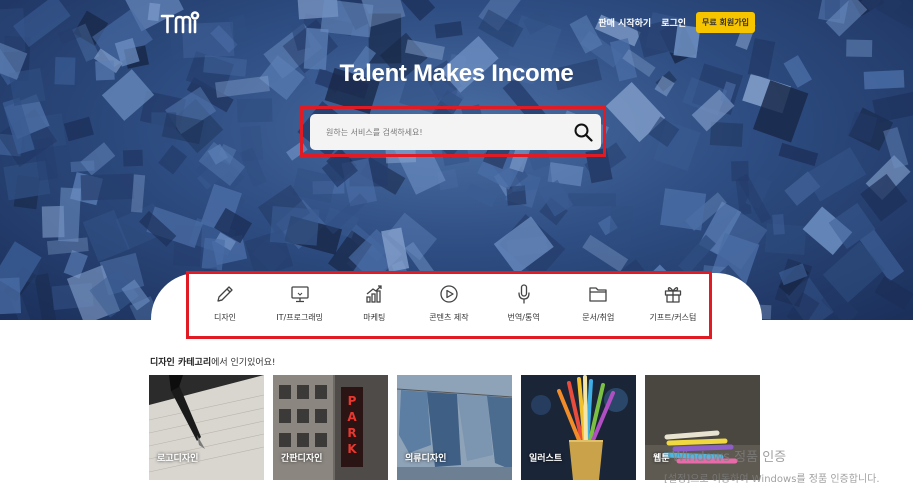  Describe the element at coordinates (583, 132) in the screenshot. I see `search-icon` at that location.